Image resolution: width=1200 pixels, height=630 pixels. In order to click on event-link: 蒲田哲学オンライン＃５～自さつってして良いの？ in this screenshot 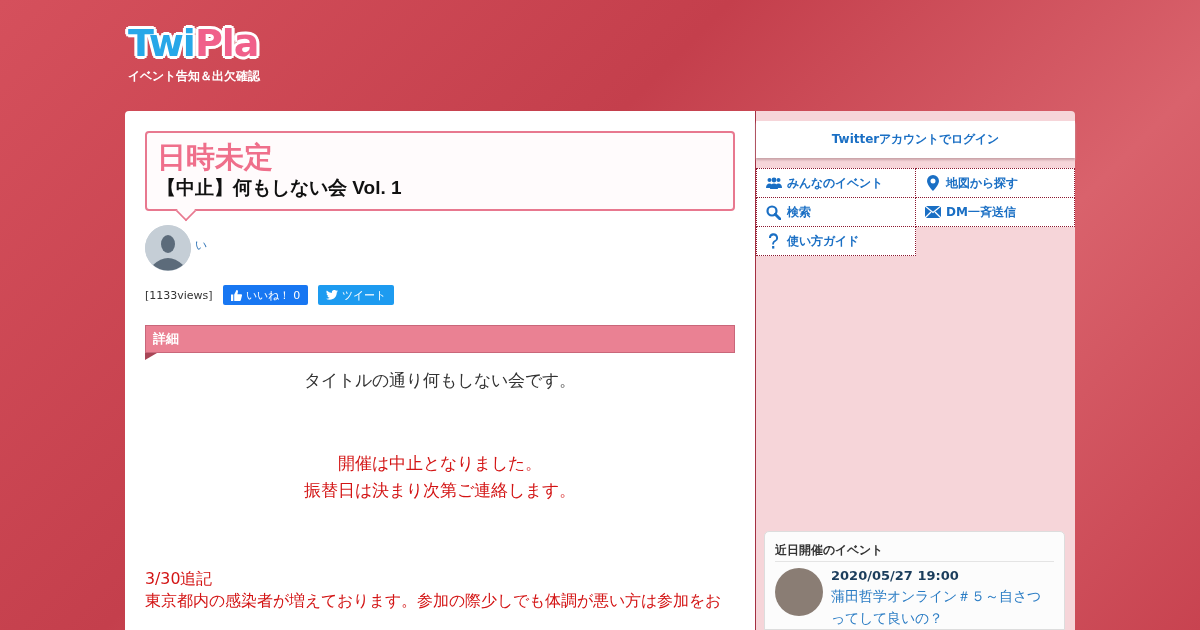, I will do `click(942, 607)`.